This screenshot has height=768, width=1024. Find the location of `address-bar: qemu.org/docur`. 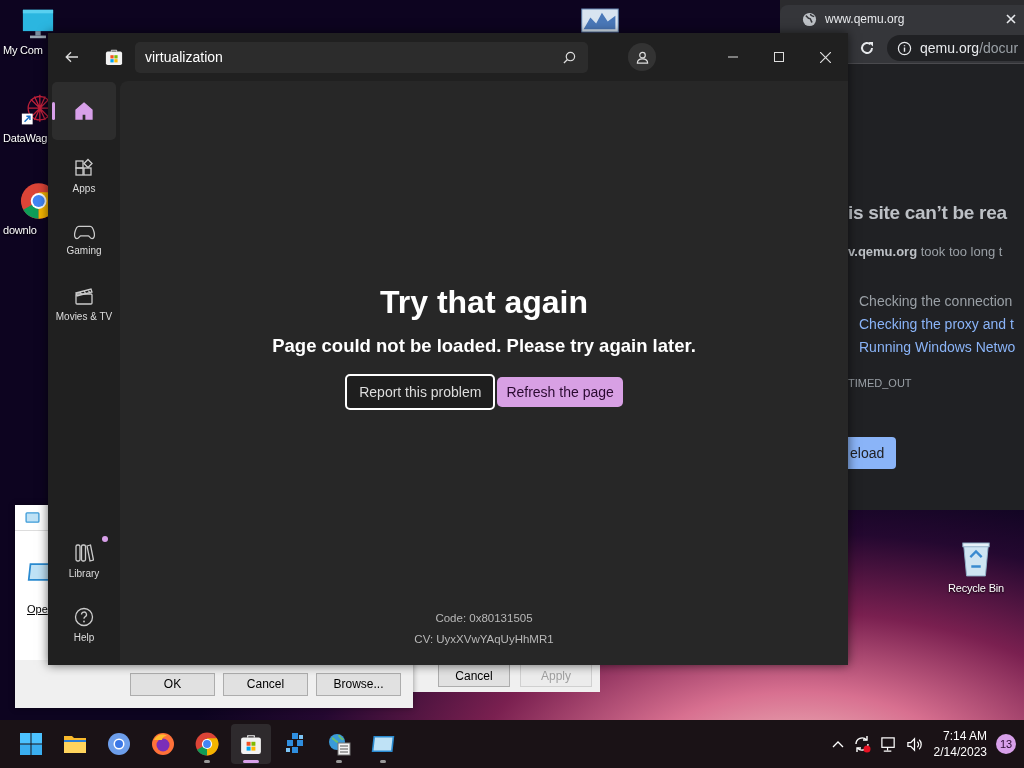

address-bar: qemu.org/docur is located at coordinates (955, 48).